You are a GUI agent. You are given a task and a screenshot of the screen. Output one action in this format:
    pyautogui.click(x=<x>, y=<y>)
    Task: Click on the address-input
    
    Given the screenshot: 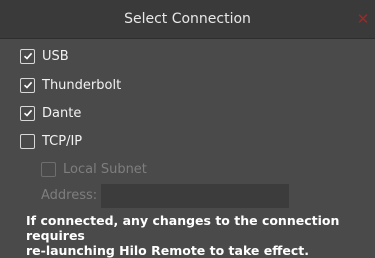 What is the action you would take?
    pyautogui.click(x=195, y=196)
    